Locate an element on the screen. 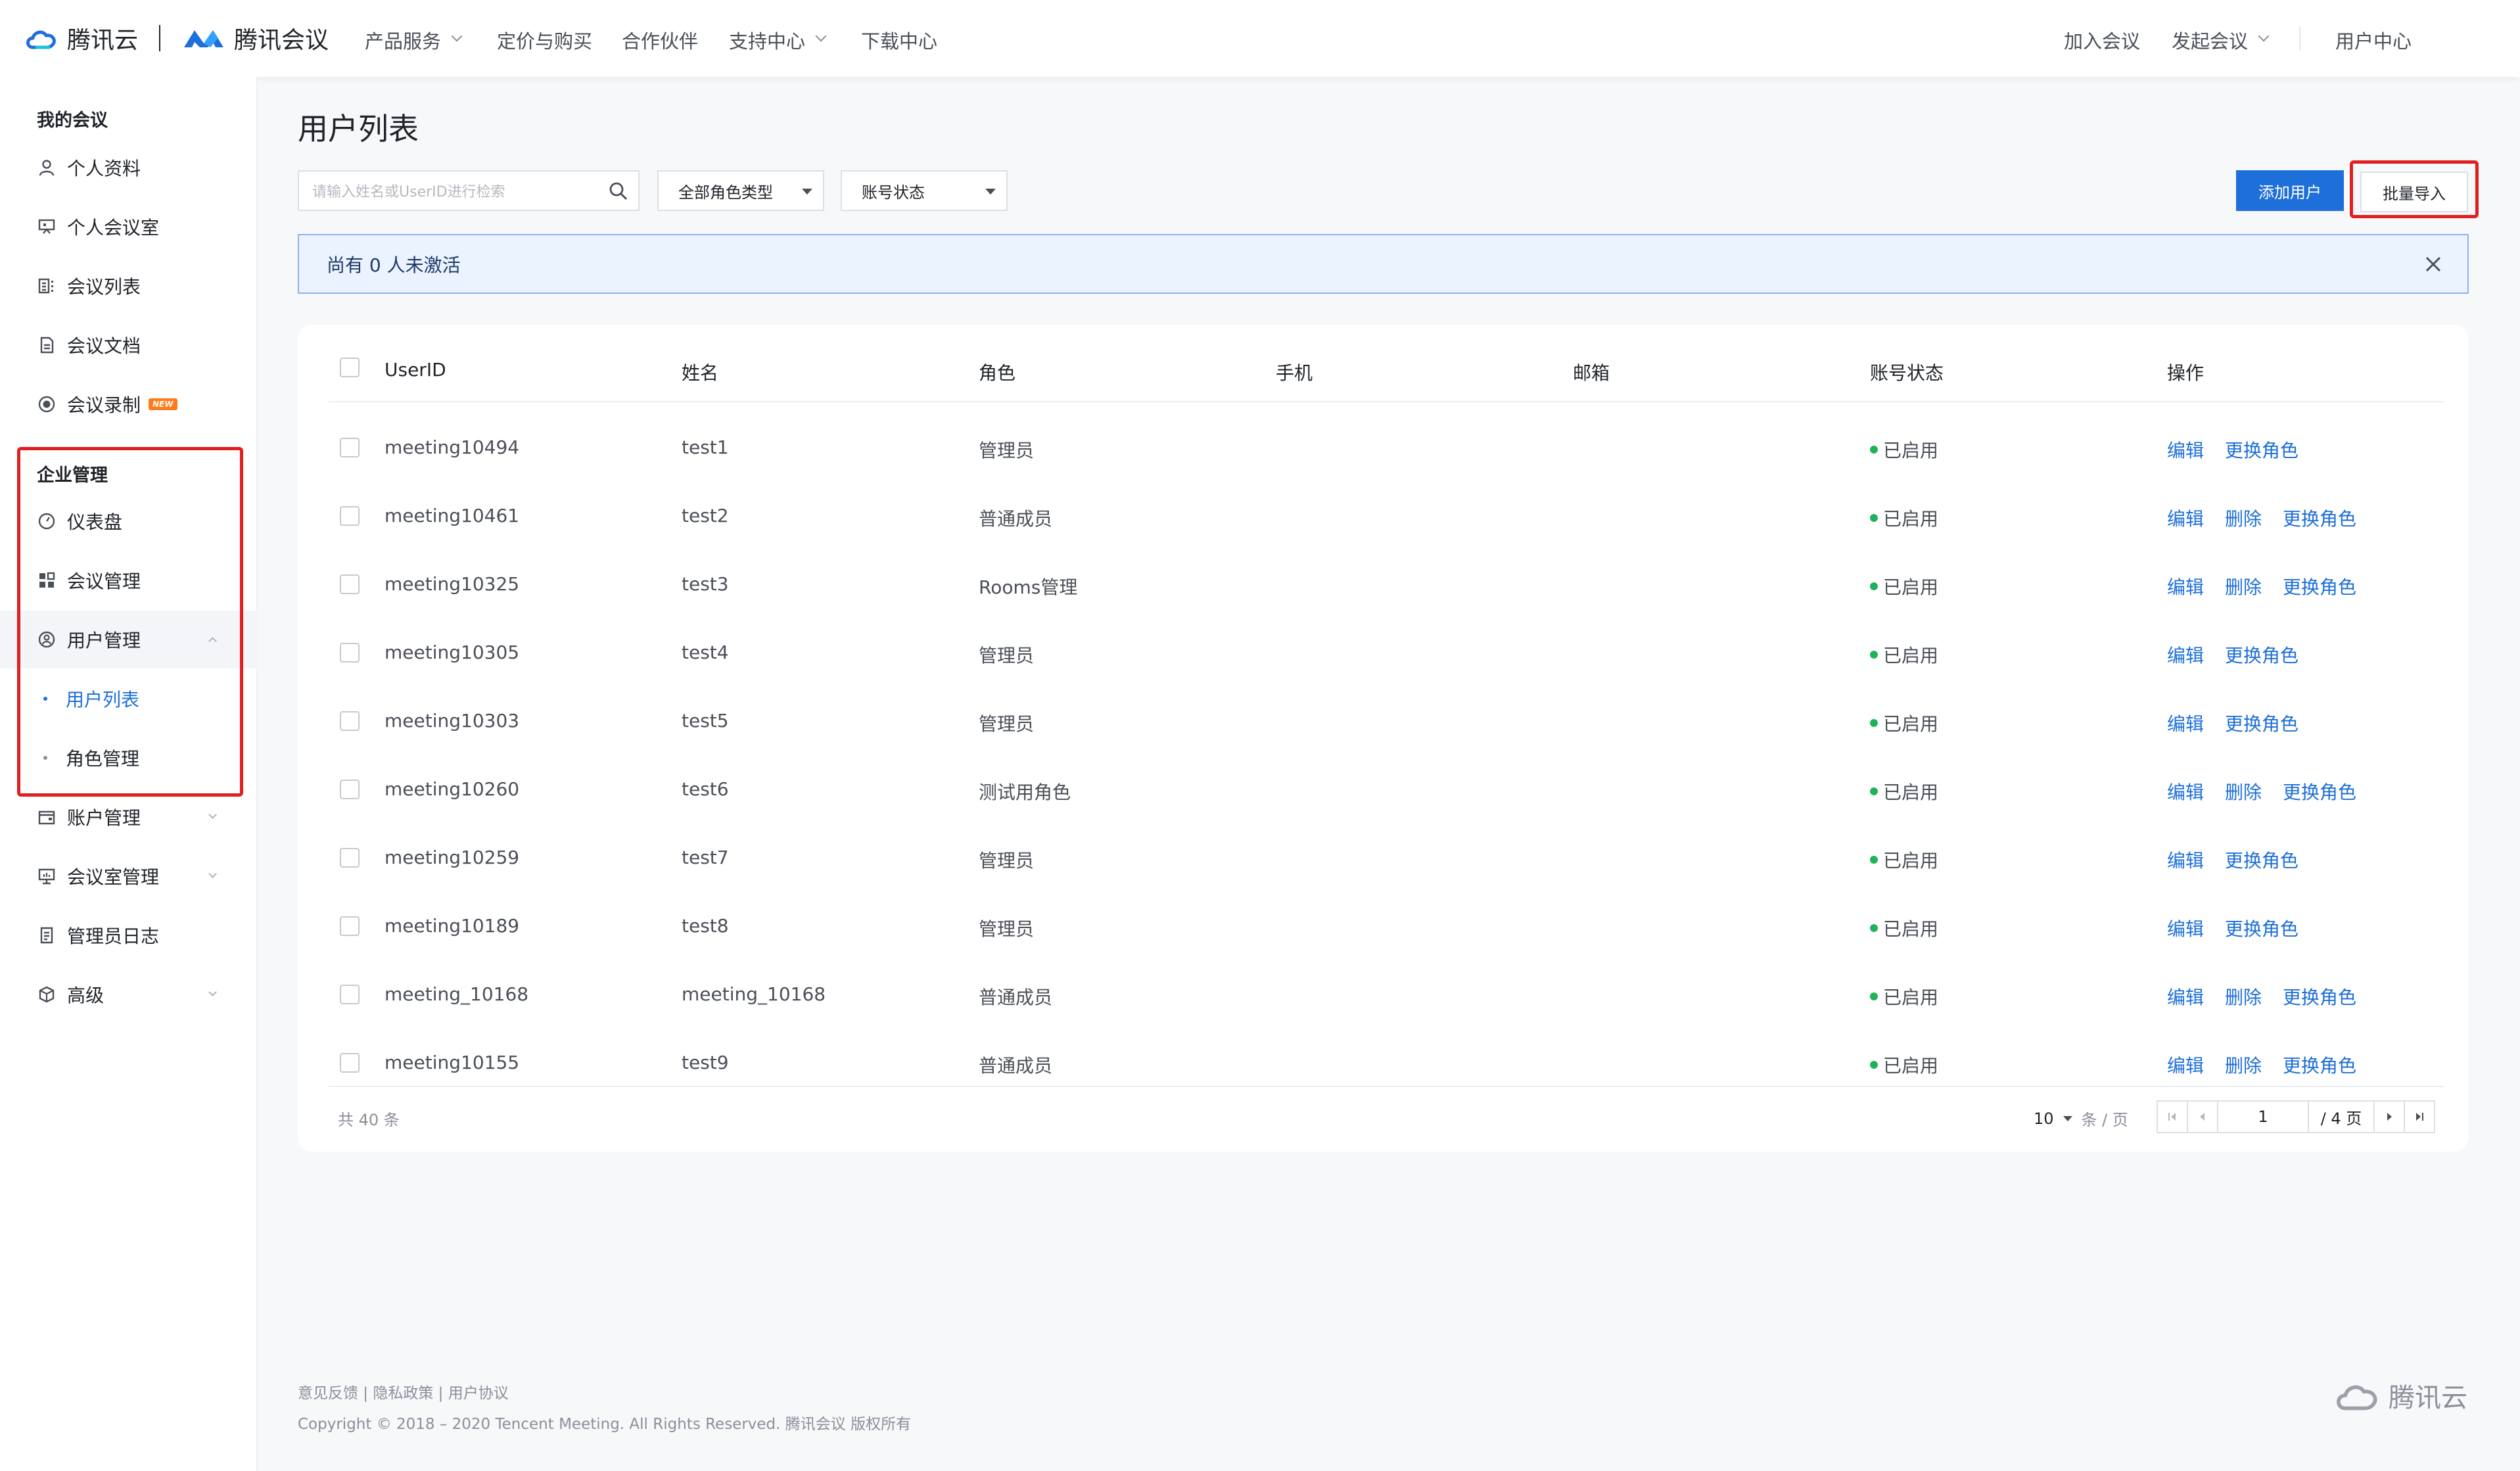 The height and width of the screenshot is (1471, 2520). sidebar-item-label: 账户管理 is located at coordinates (104, 818).